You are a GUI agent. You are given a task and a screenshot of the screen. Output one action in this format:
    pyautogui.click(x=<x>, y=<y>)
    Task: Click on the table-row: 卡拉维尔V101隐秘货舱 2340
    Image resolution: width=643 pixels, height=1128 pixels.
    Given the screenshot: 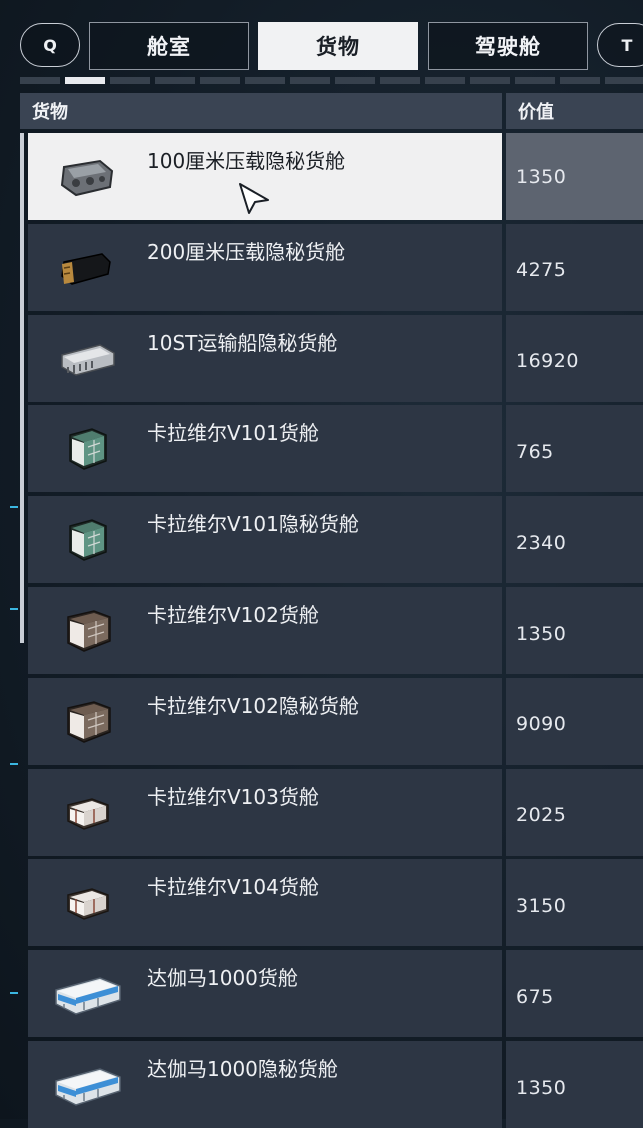 What is the action you would take?
    pyautogui.click(x=335, y=540)
    